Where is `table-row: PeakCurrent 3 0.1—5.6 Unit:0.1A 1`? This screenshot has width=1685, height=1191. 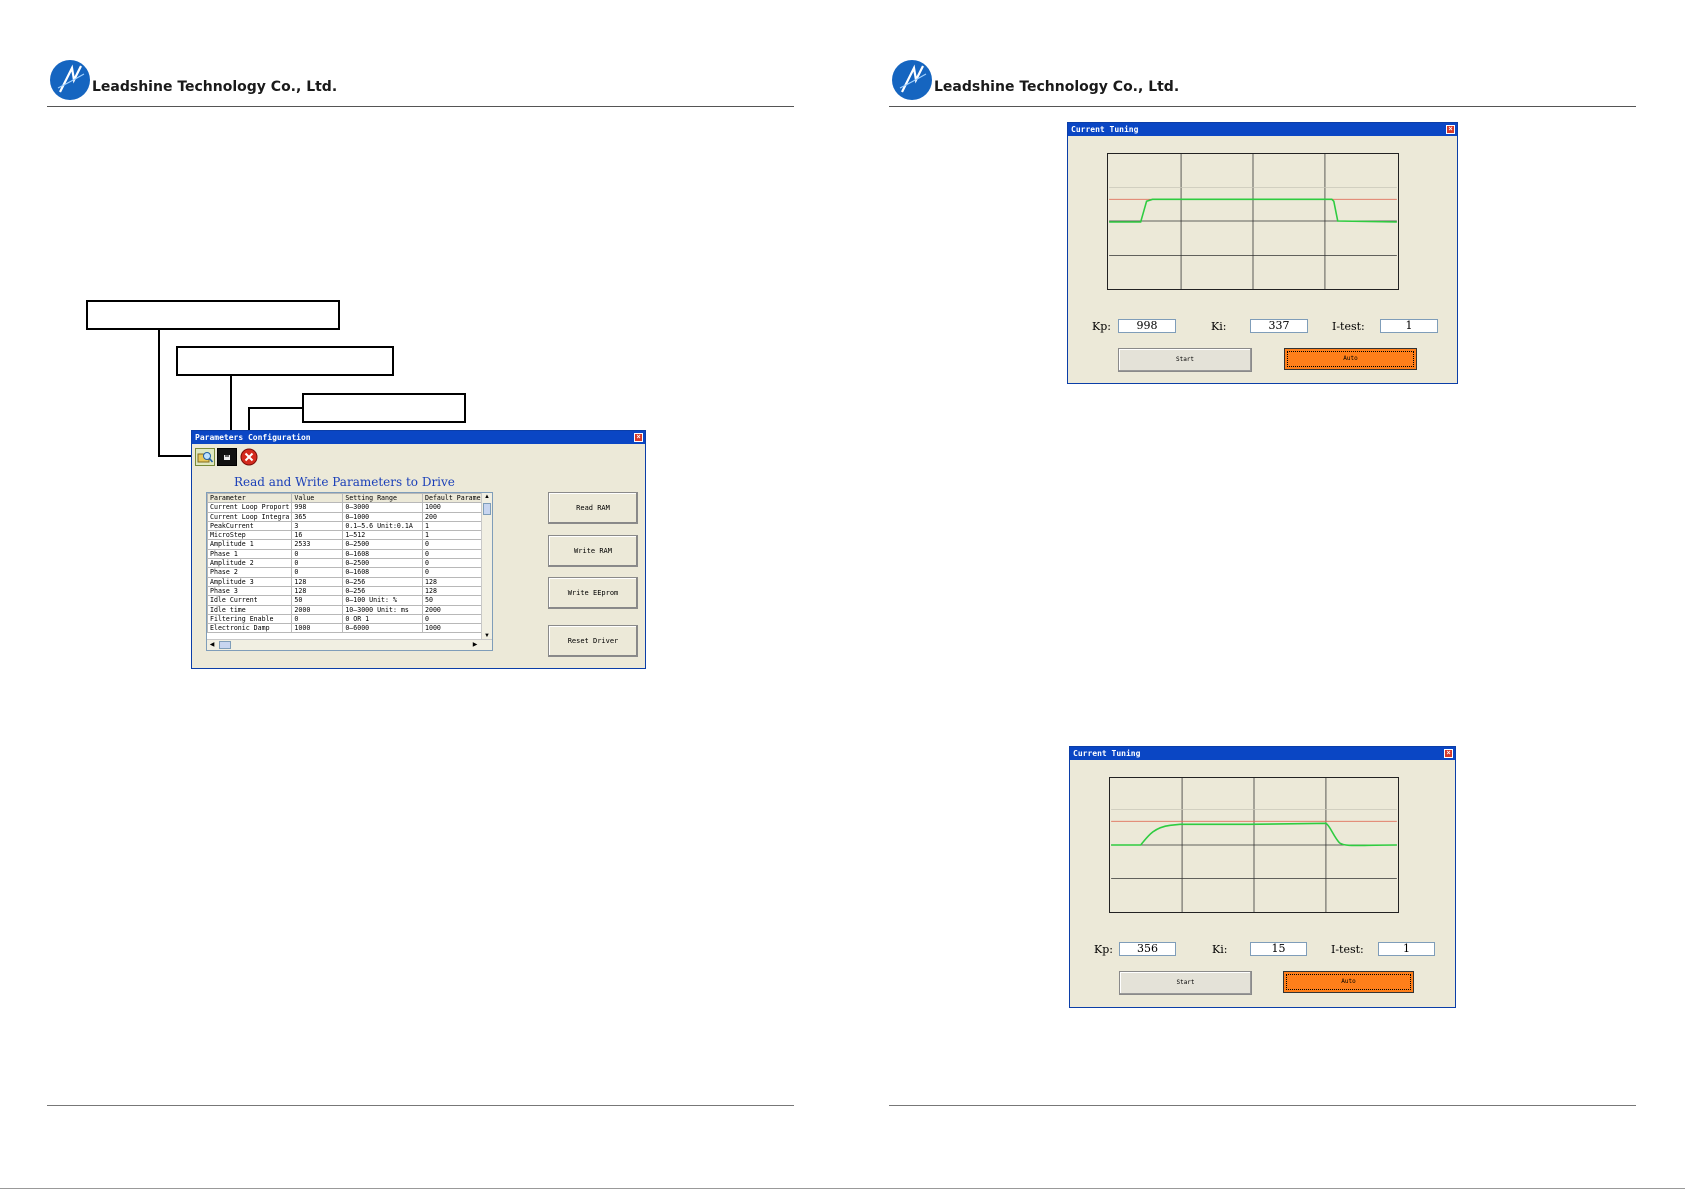
table-row: PeakCurrent 3 0.1—5.6 Unit:0.1A 1 is located at coordinates (349, 526).